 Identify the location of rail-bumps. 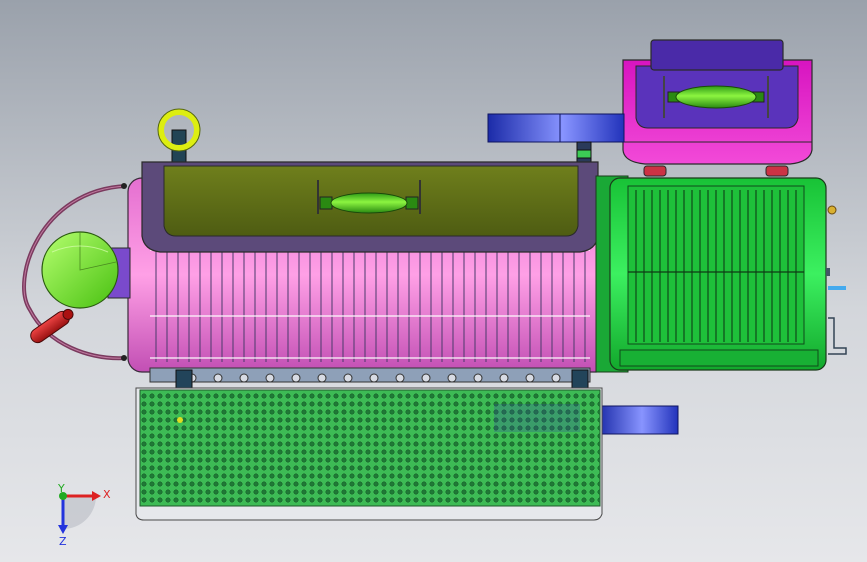
(374, 378).